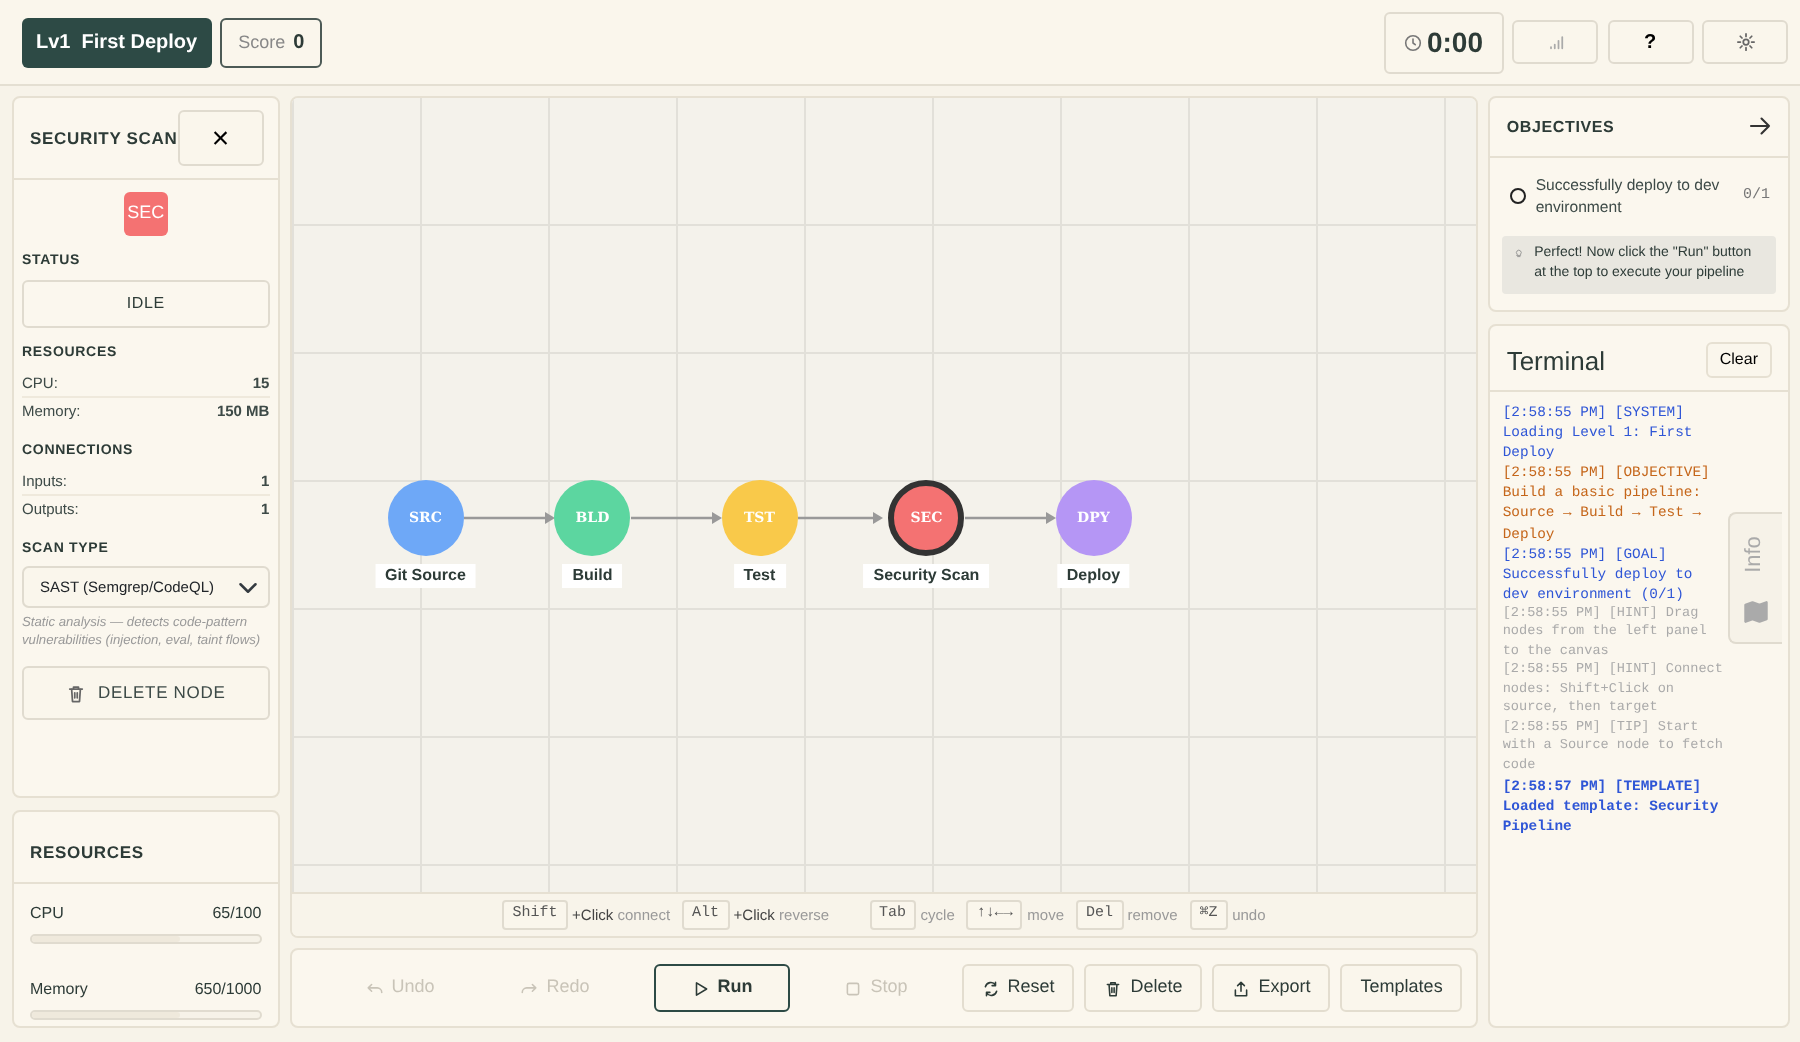 The image size is (1800, 1042). I want to click on node-label: Deploy, so click(1093, 576).